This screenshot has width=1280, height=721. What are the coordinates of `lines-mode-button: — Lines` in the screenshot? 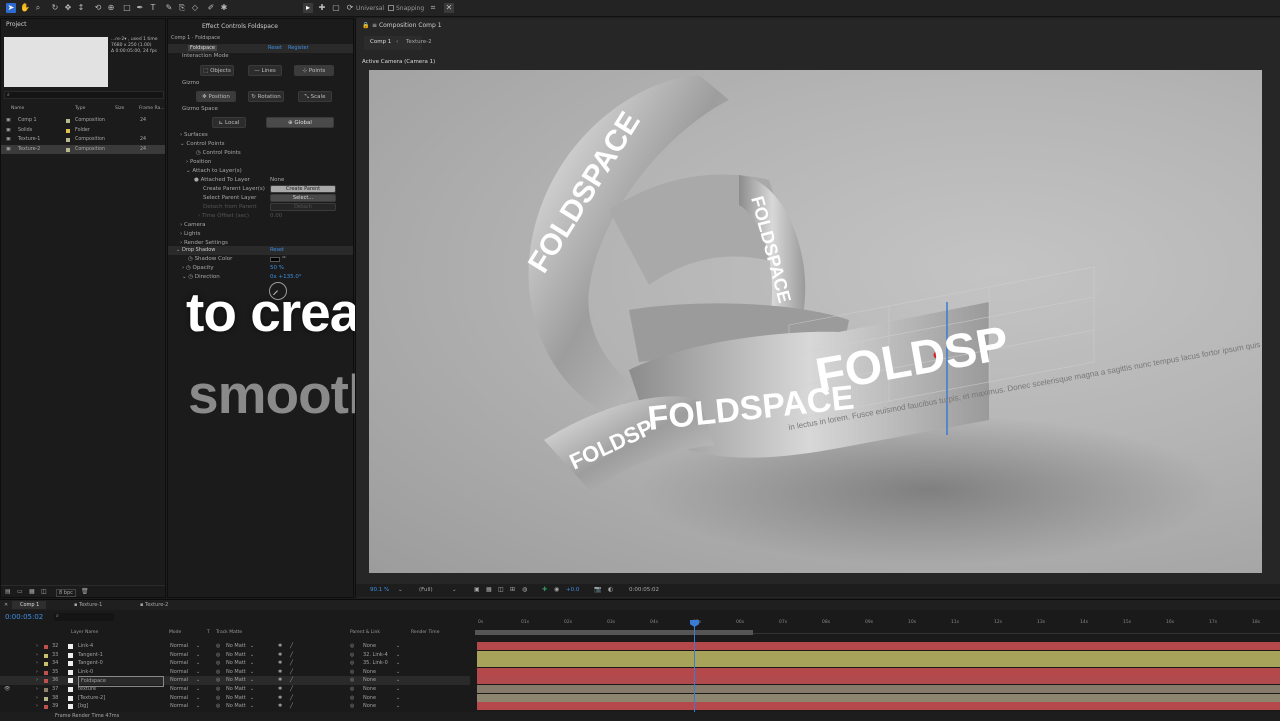 It's located at (265, 70).